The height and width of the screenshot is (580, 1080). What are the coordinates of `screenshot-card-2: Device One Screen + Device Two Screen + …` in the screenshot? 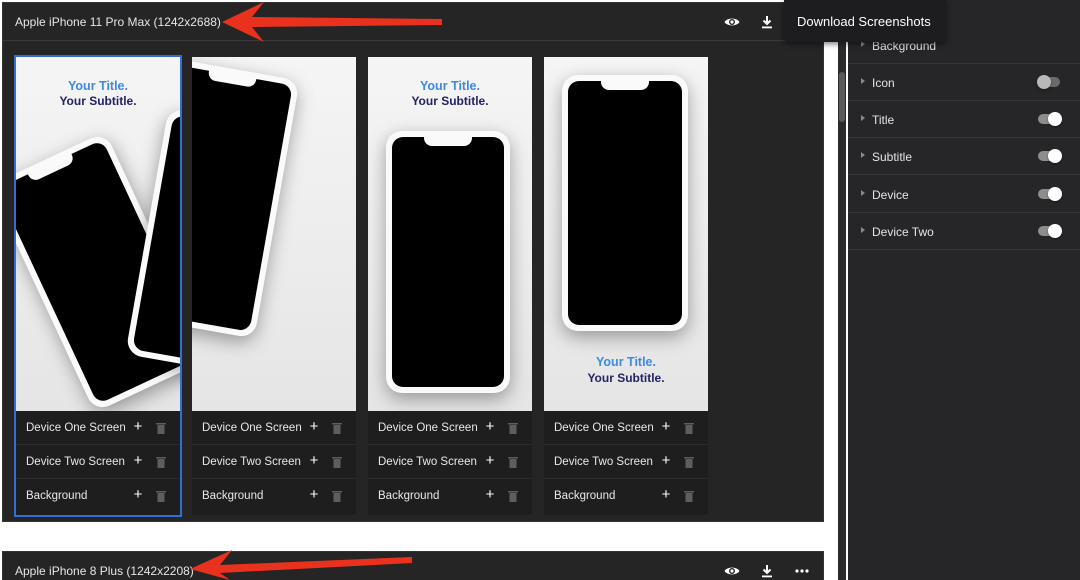 It's located at (274, 286).